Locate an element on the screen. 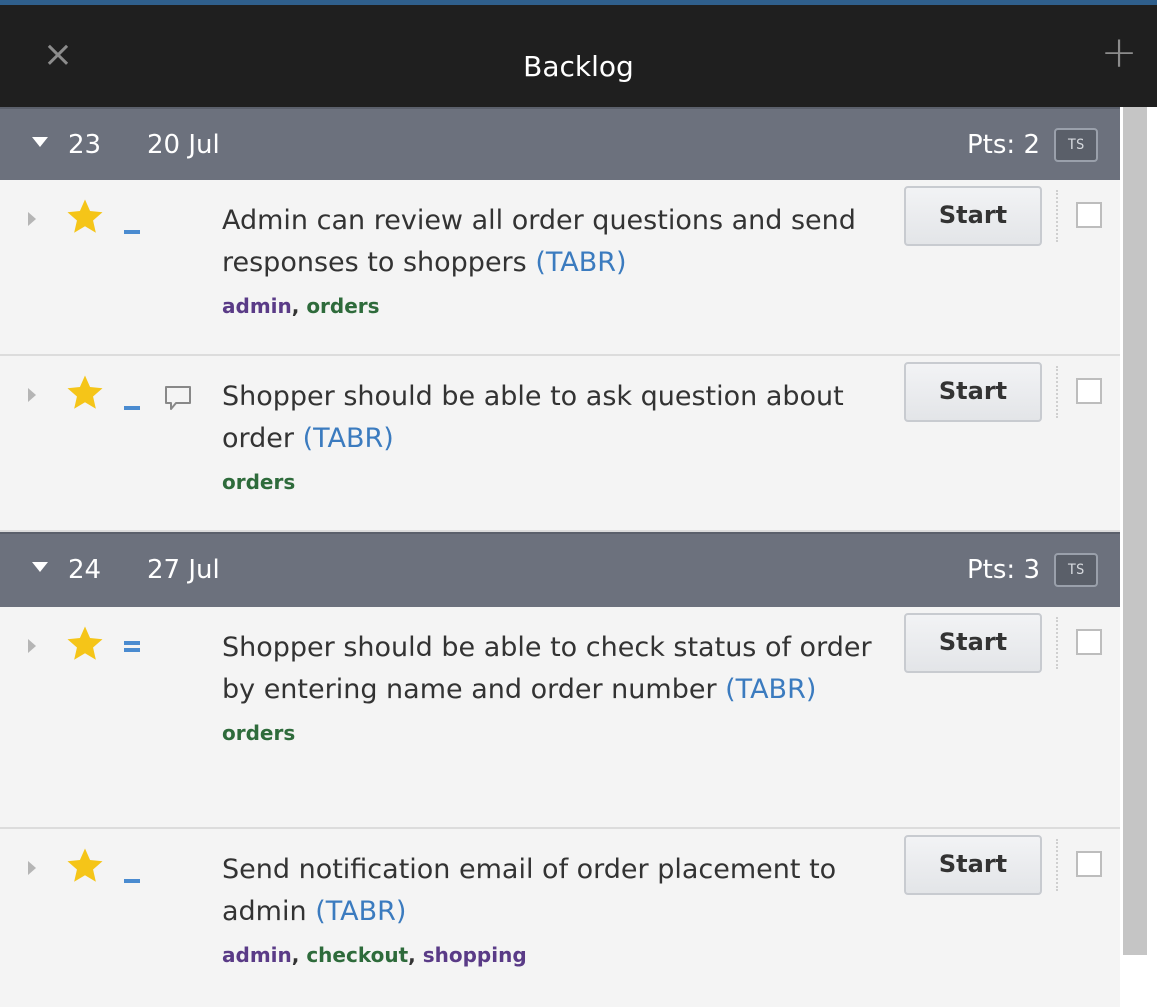 The image size is (1157, 1007). iteration-header: 24 27 Jul Pts: 3 TS is located at coordinates (560, 569).